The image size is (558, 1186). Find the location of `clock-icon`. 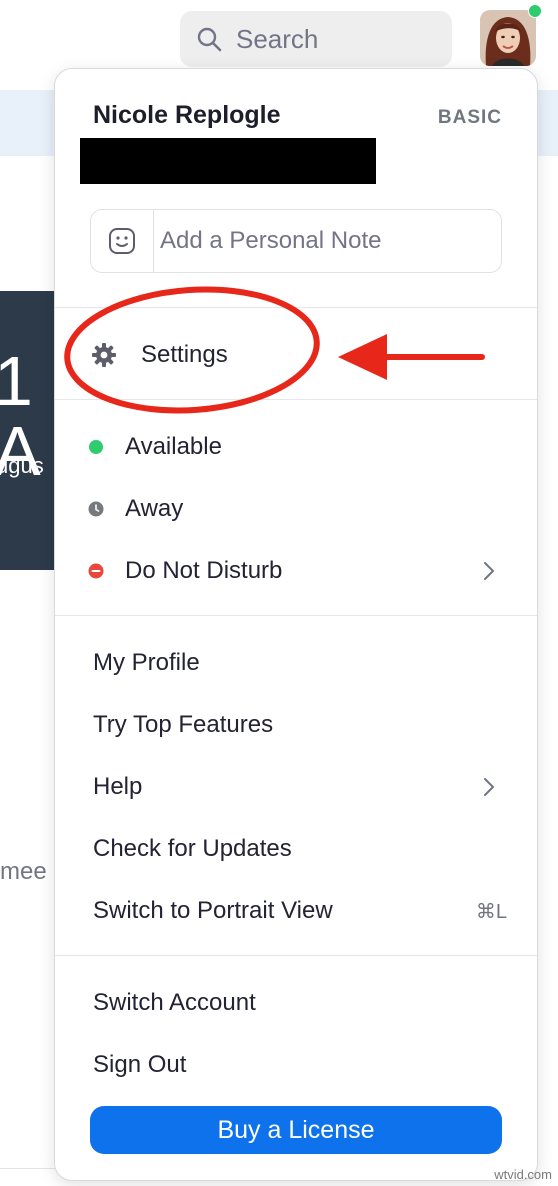

clock-icon is located at coordinates (96, 509).